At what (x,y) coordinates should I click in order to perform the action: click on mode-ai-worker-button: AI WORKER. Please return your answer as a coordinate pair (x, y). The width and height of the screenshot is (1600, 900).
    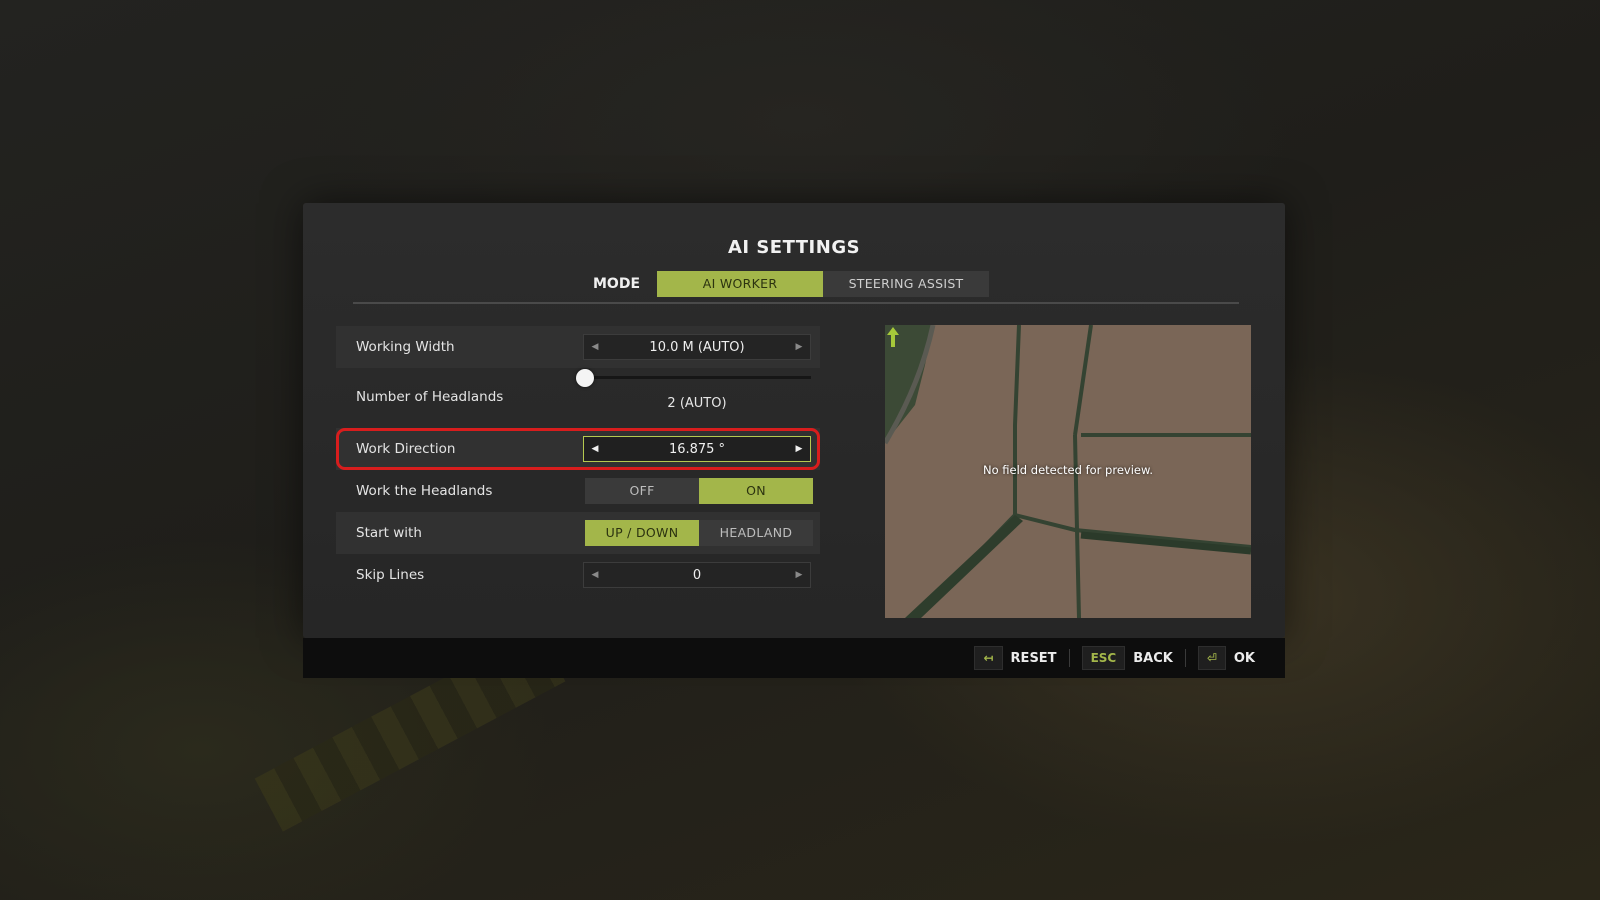
    Looking at the image, I should click on (740, 284).